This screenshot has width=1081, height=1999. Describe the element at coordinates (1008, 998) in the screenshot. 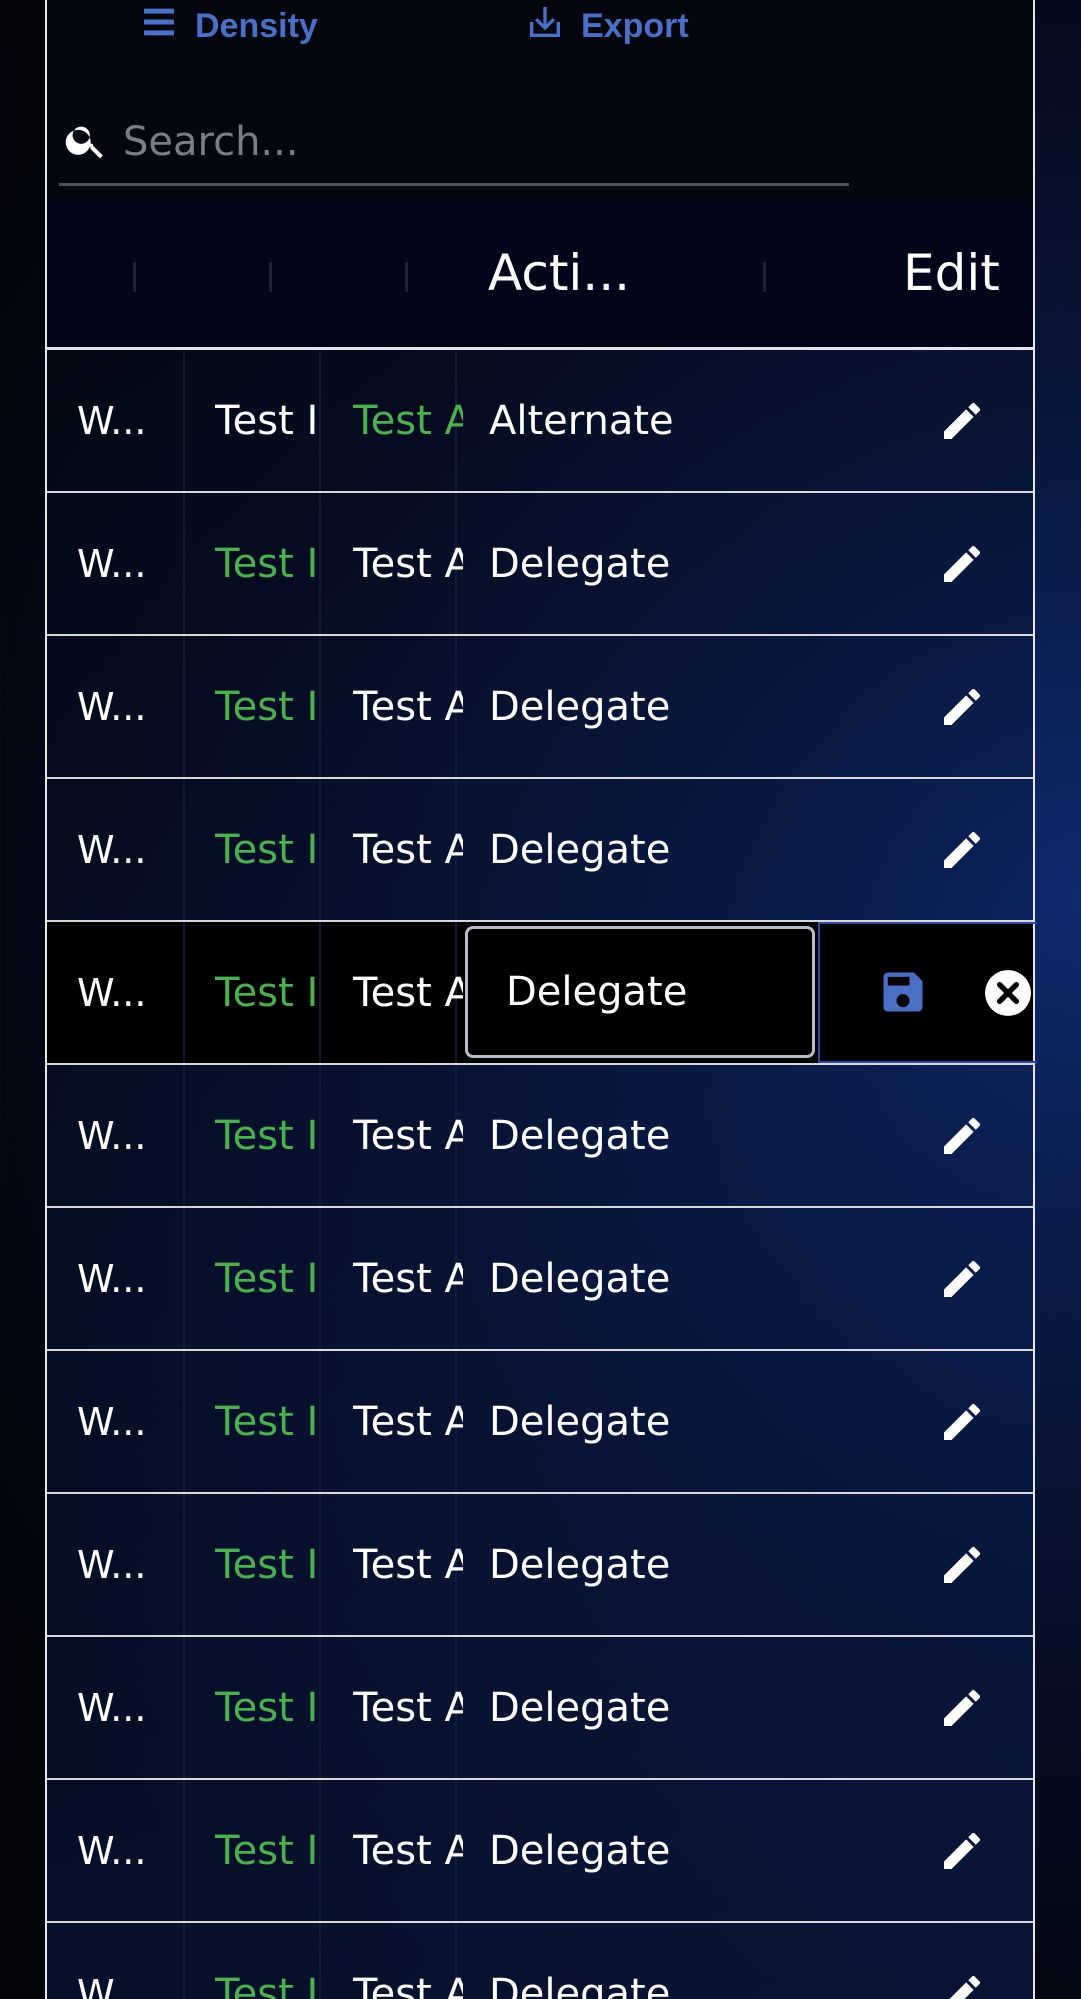

I see `cancel-icon` at that location.